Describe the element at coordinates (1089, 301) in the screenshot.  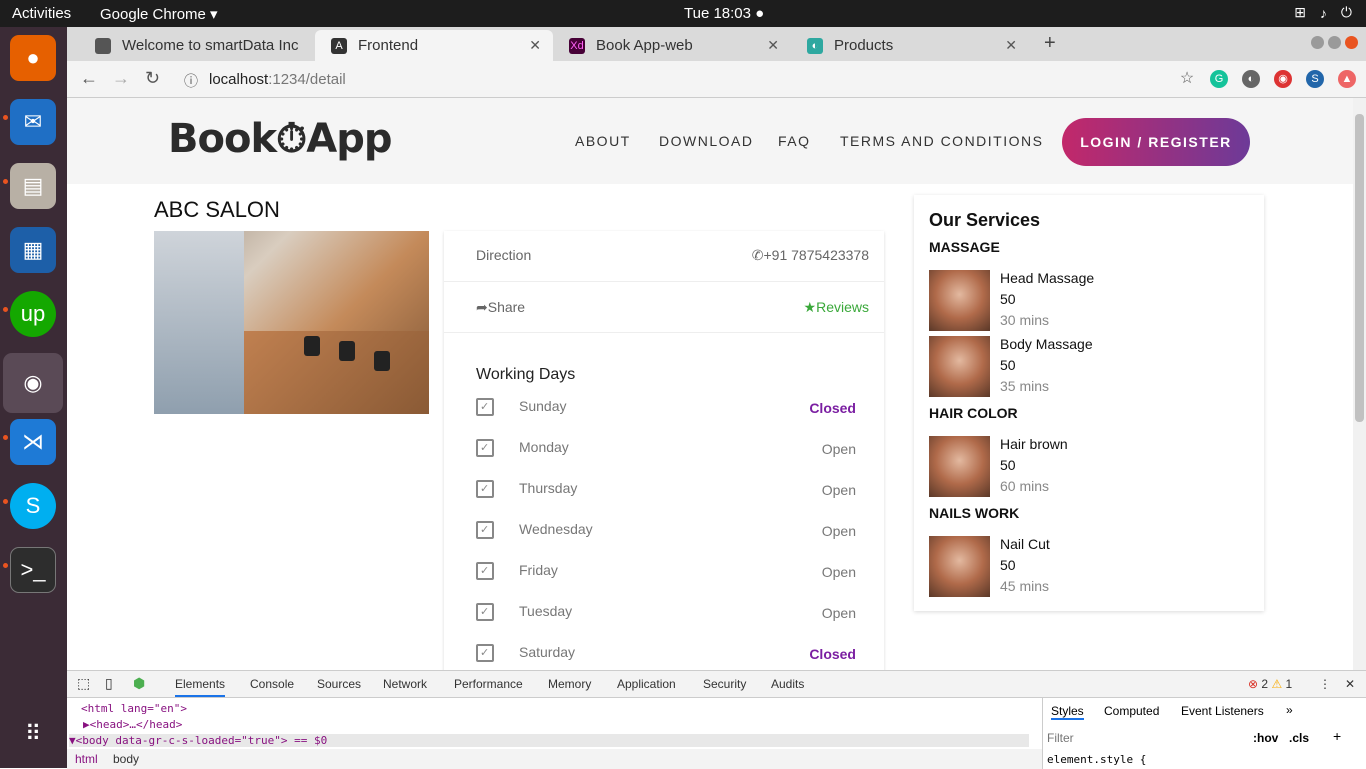
I see `service-item: Head Massage 50 30 mins` at that location.